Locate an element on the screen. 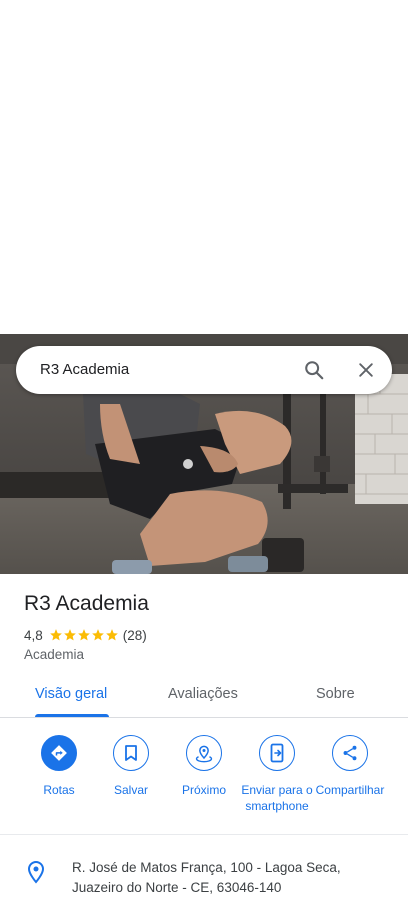 Image resolution: width=408 pixels, height=908 pixels. search-button is located at coordinates (314, 370).